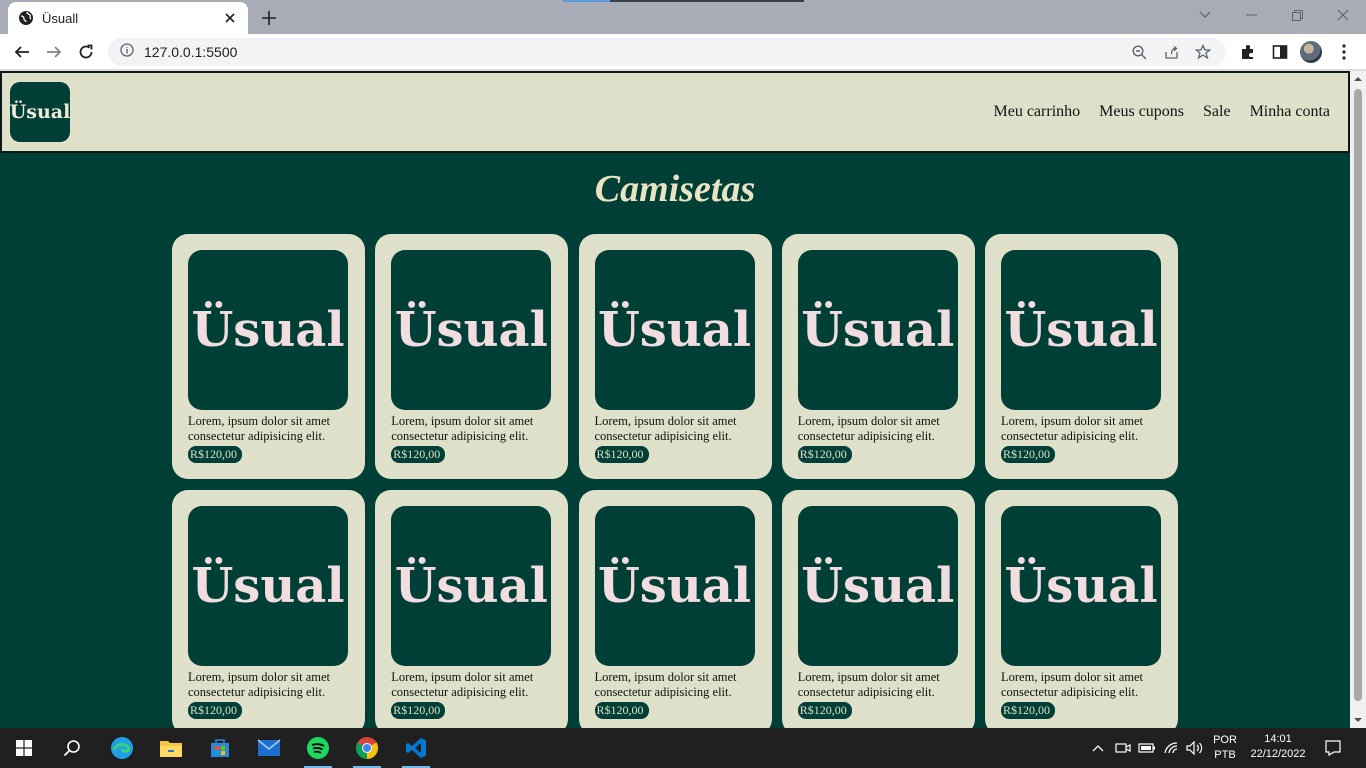 This screenshot has width=1366, height=768. What do you see at coordinates (1278, 739) in the screenshot?
I see `clock-time: 14:01` at bounding box center [1278, 739].